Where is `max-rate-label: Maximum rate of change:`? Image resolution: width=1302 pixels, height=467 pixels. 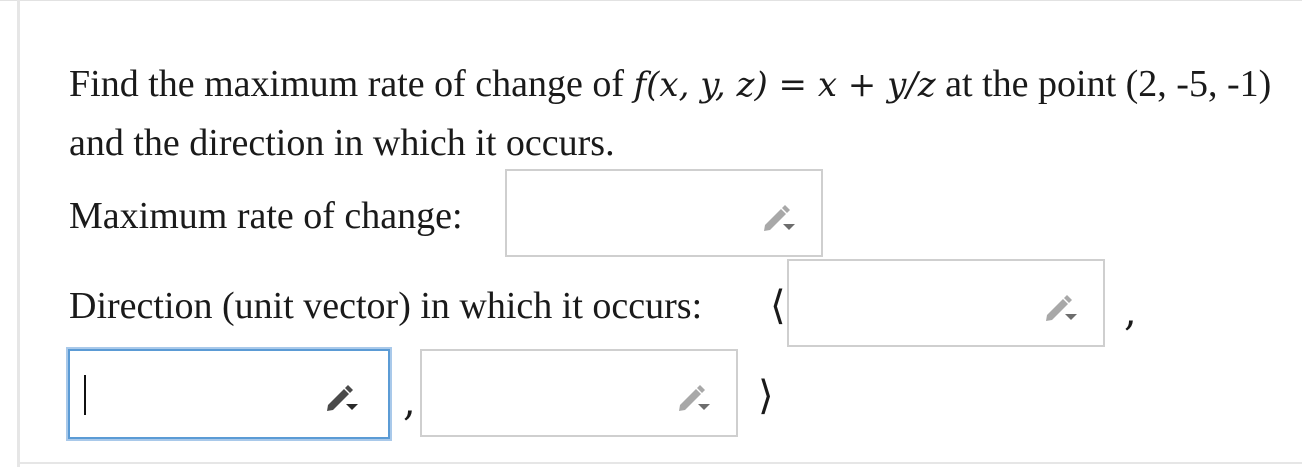
max-rate-label: Maximum rate of change: is located at coordinates (266, 216).